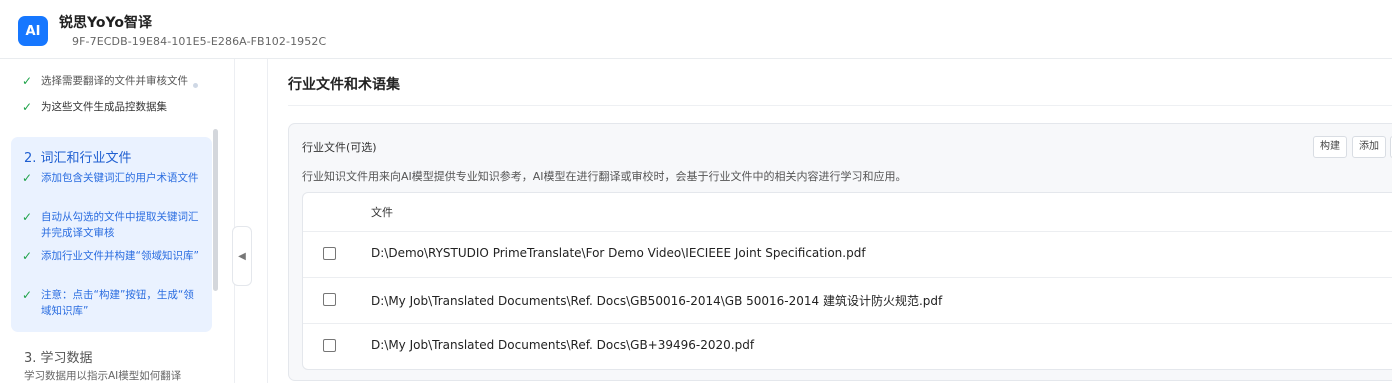  I want to click on table-header: 文件, so click(847, 212).